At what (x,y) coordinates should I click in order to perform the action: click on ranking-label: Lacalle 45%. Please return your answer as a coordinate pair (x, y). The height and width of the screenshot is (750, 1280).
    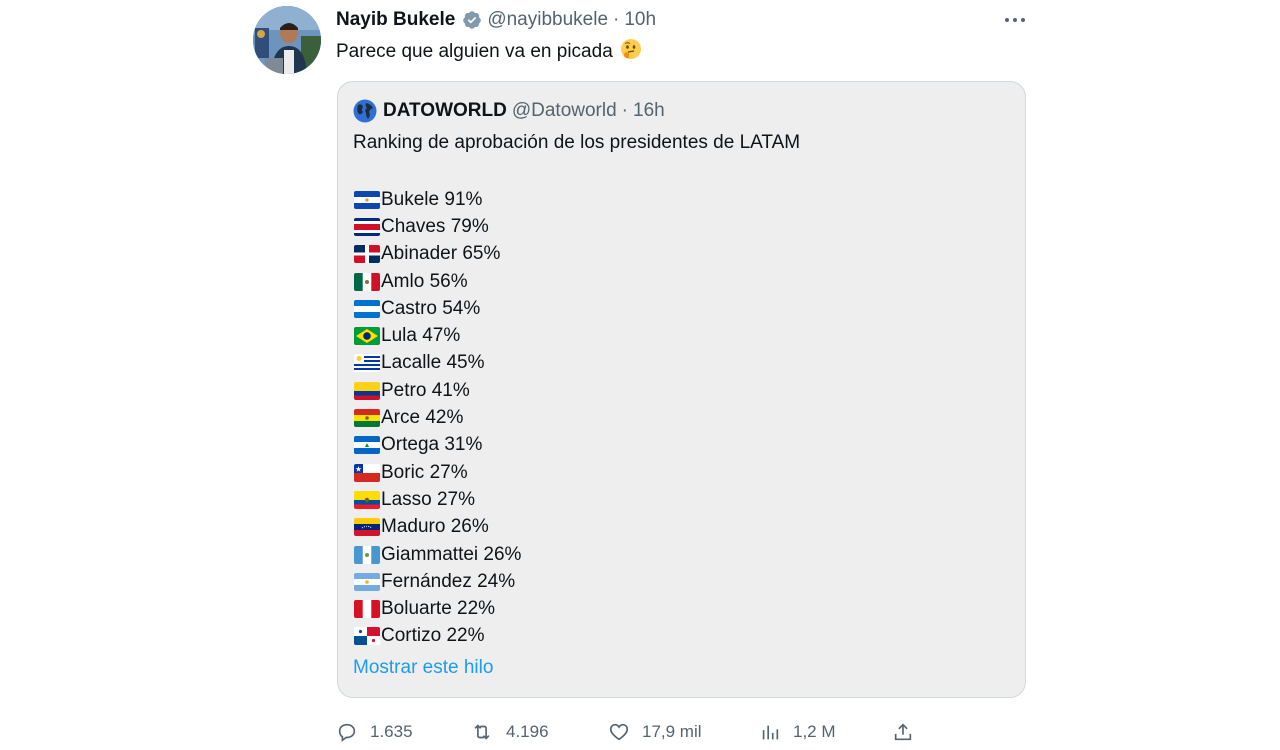
    Looking at the image, I should click on (433, 363).